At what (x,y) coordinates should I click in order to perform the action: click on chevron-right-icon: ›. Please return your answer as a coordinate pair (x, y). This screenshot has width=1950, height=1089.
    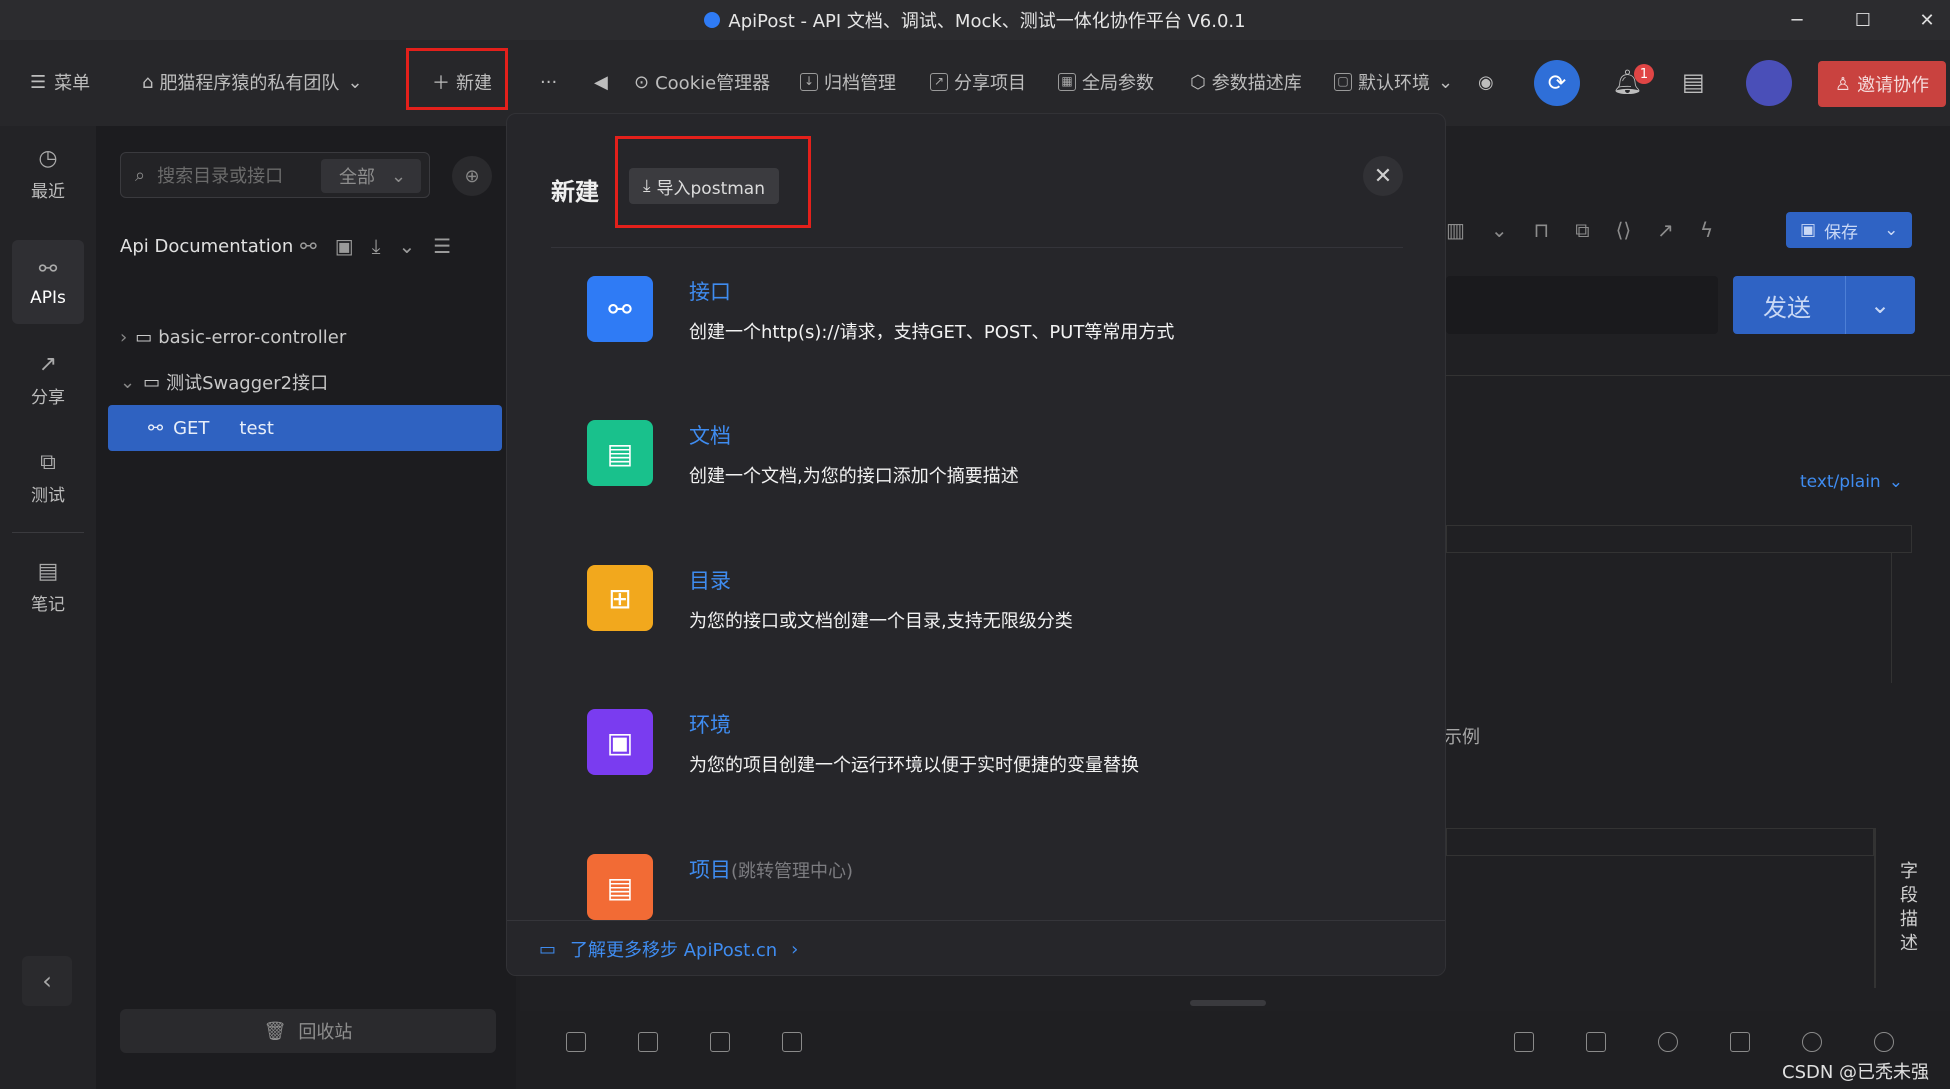
    Looking at the image, I should click on (795, 949).